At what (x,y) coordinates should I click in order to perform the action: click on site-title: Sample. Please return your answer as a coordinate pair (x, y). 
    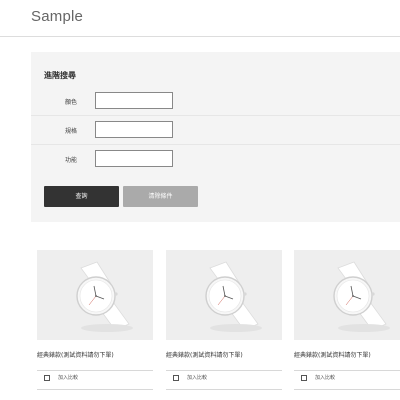
    Looking at the image, I should click on (57, 16).